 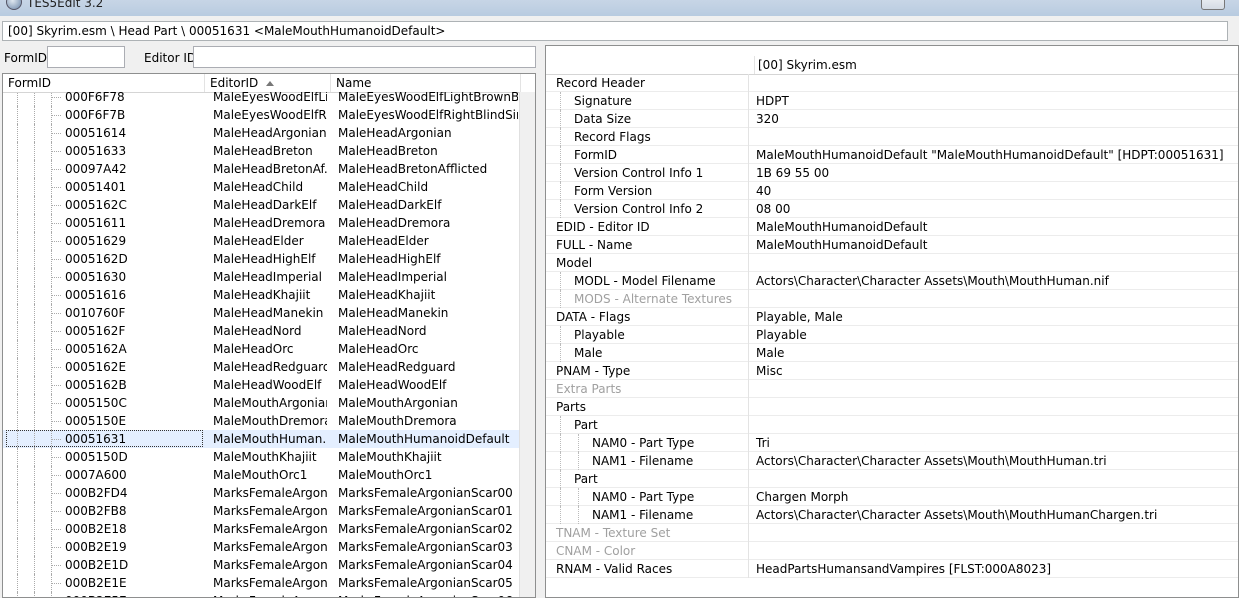 I want to click on cell-formid: 0005150E, so click(x=96, y=421).